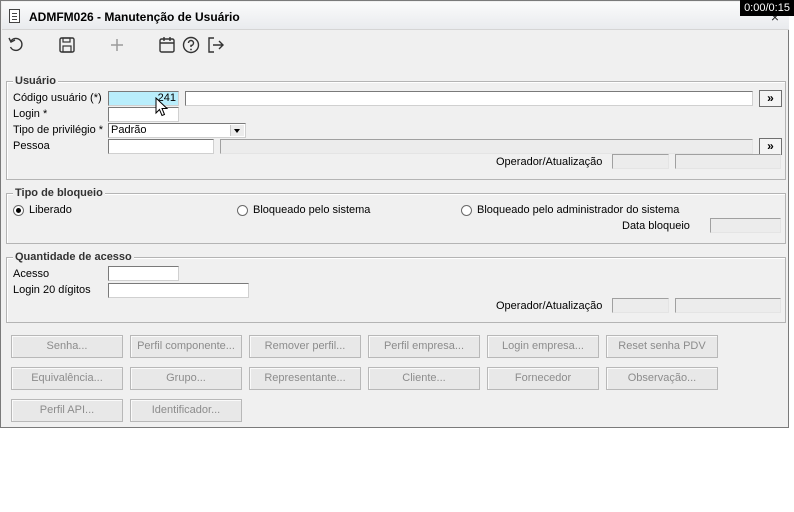  What do you see at coordinates (549, 306) in the screenshot?
I see `acesso-operador-label: Operador/Atualização` at bounding box center [549, 306].